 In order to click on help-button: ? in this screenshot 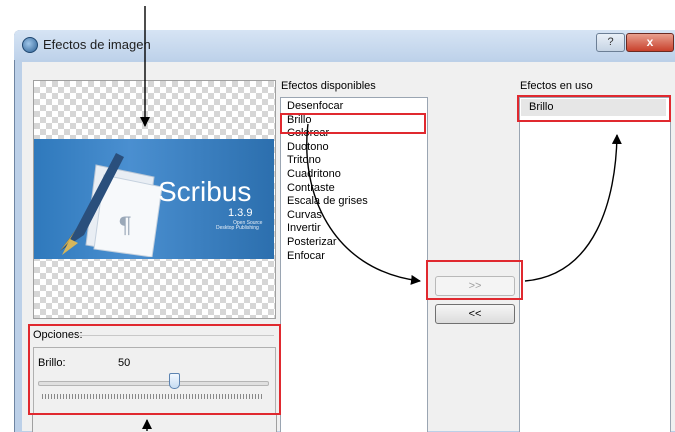, I will do `click(610, 42)`.